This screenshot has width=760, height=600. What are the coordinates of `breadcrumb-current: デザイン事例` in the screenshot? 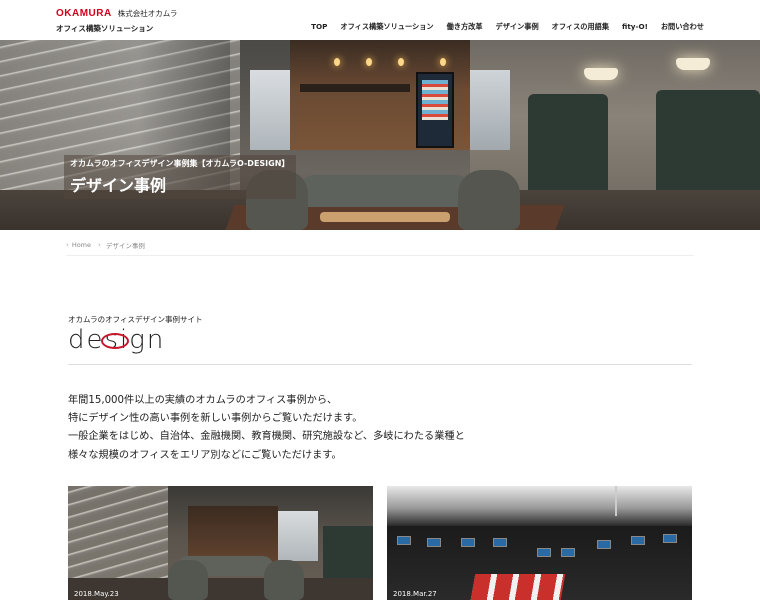 It's located at (125, 246).